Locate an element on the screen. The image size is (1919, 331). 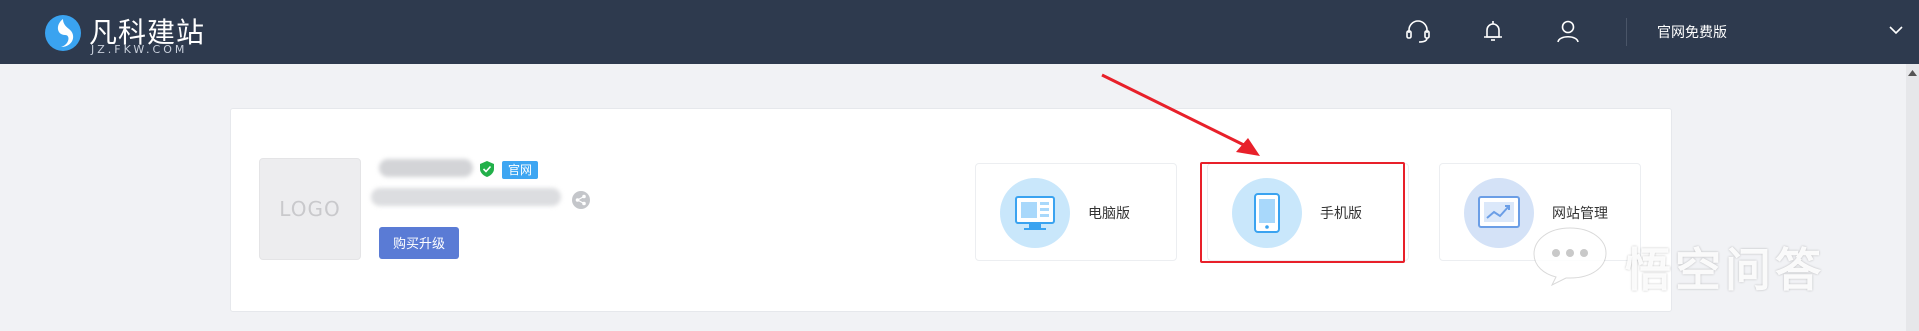
official-badge: 官网 is located at coordinates (520, 170).